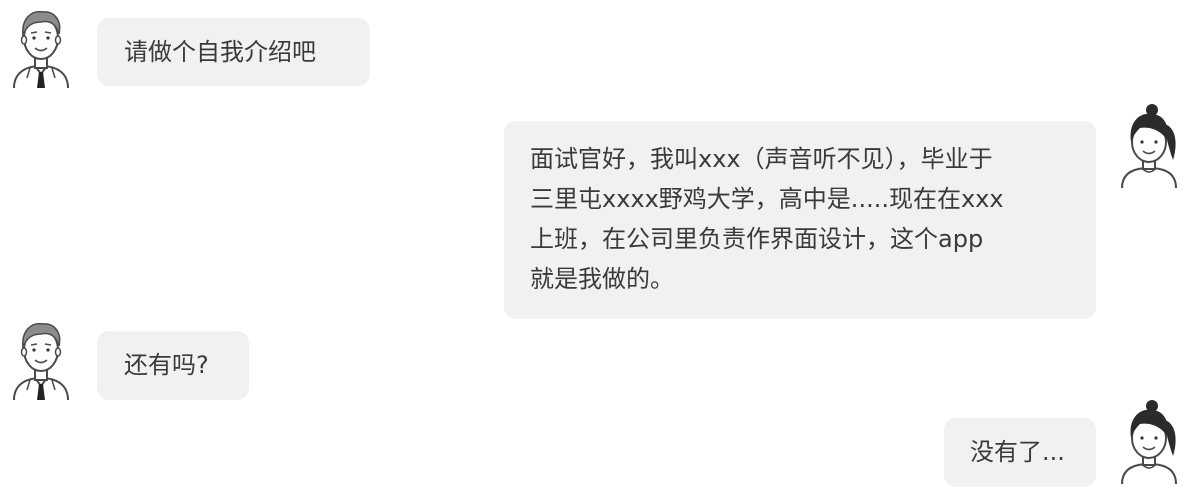 The width and height of the screenshot is (1189, 500). What do you see at coordinates (166, 365) in the screenshot?
I see `message-text: 还有吗?` at bounding box center [166, 365].